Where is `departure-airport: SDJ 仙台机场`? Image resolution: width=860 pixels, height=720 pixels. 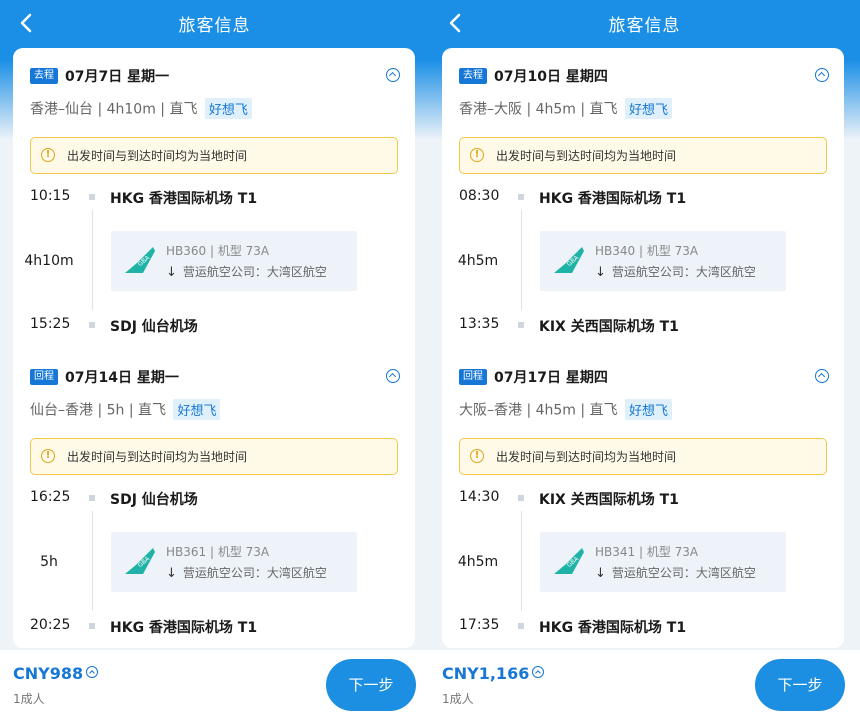
departure-airport: SDJ 仙台机场 is located at coordinates (154, 500).